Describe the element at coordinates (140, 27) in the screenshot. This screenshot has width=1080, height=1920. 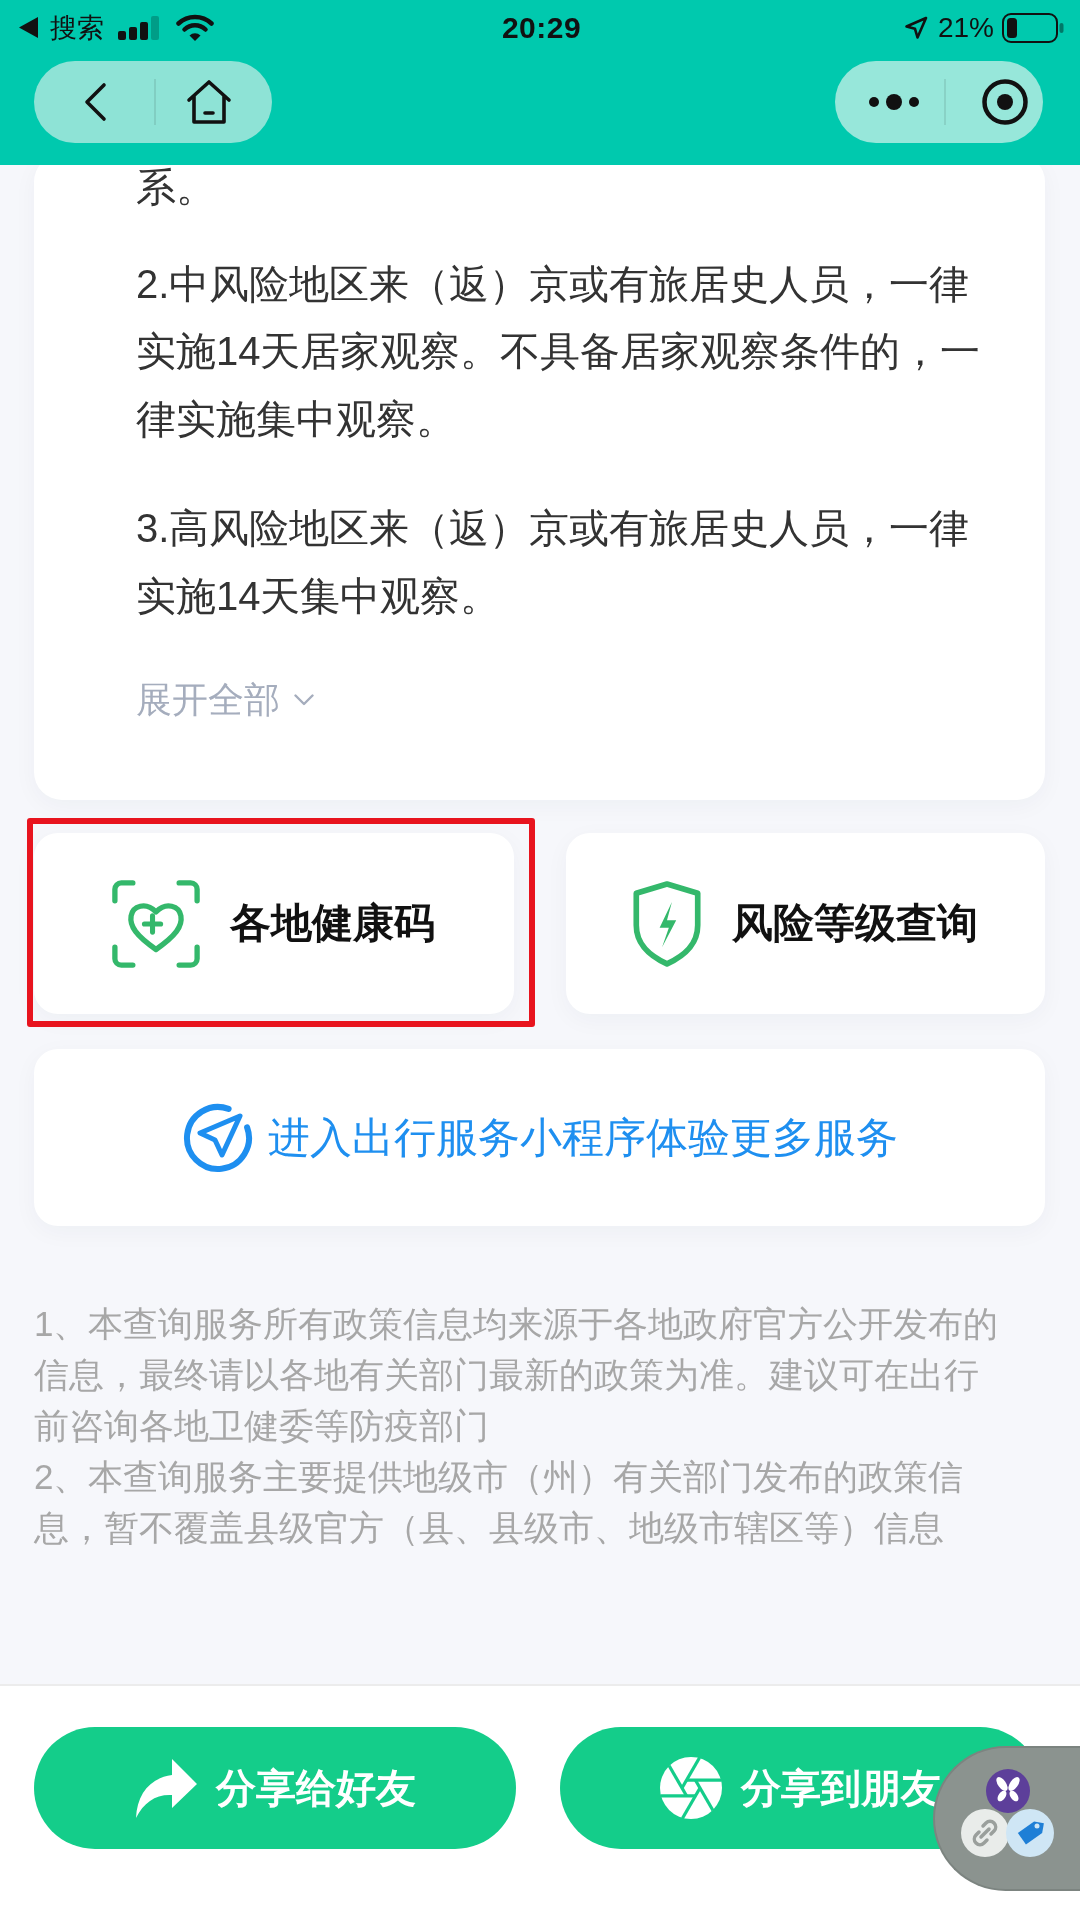
I see `signal-icon` at that location.